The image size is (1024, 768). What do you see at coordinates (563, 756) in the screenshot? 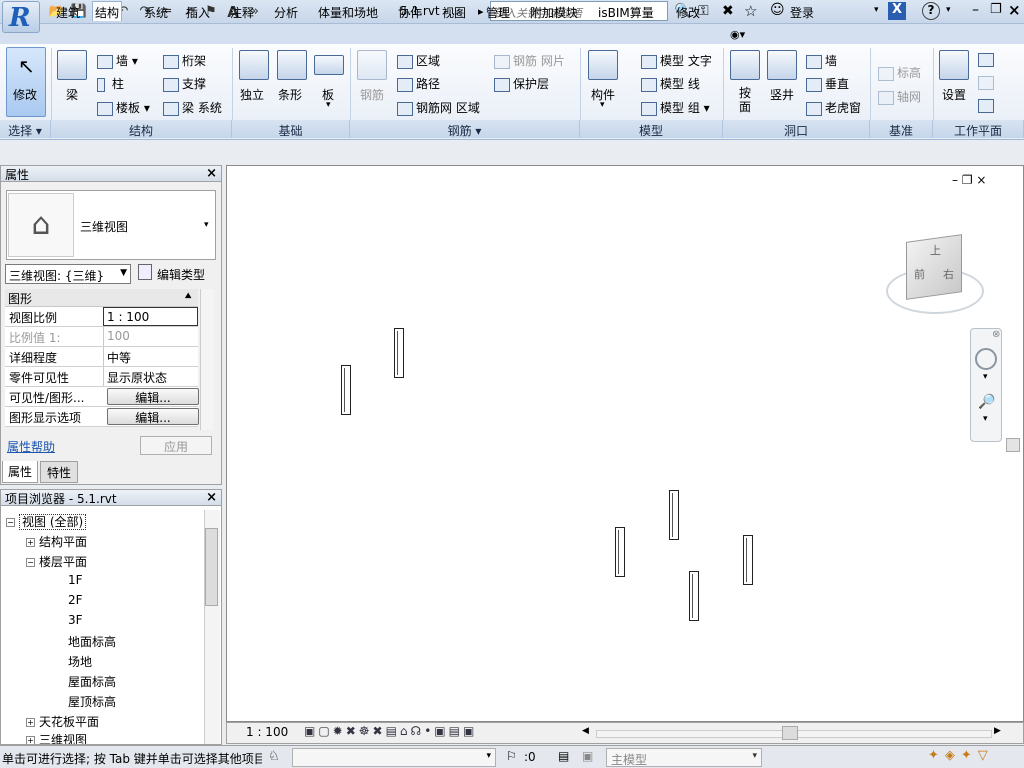
I see `design-options-icon: ▤` at bounding box center [563, 756].